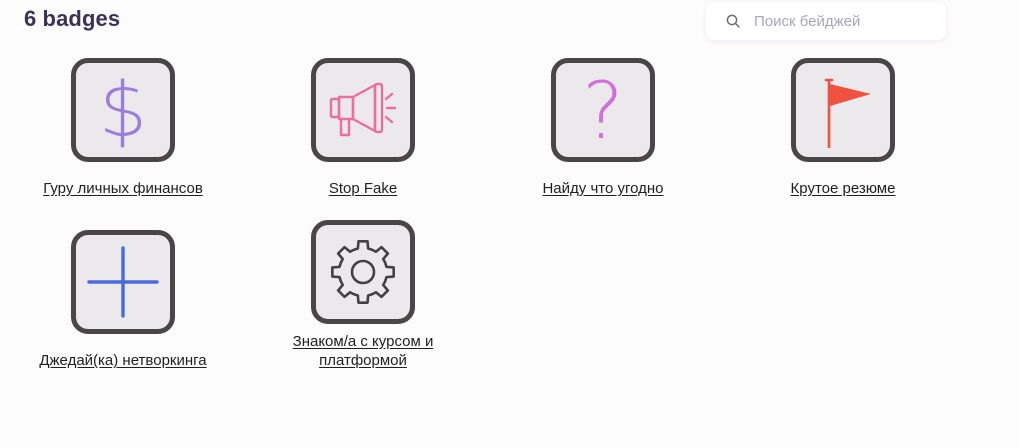 The width and height of the screenshot is (1019, 448). I want to click on dollar-icon: $, so click(123, 110).